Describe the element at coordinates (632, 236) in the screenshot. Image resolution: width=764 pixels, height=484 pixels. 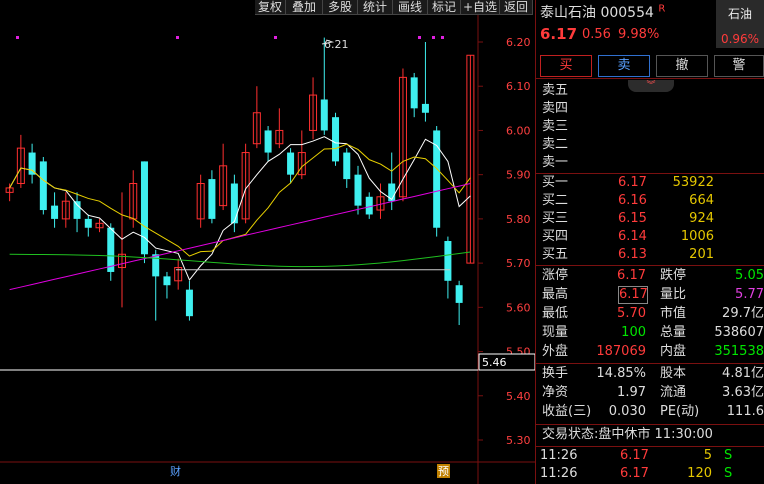
I see `buy-level-price: 6.14` at that location.